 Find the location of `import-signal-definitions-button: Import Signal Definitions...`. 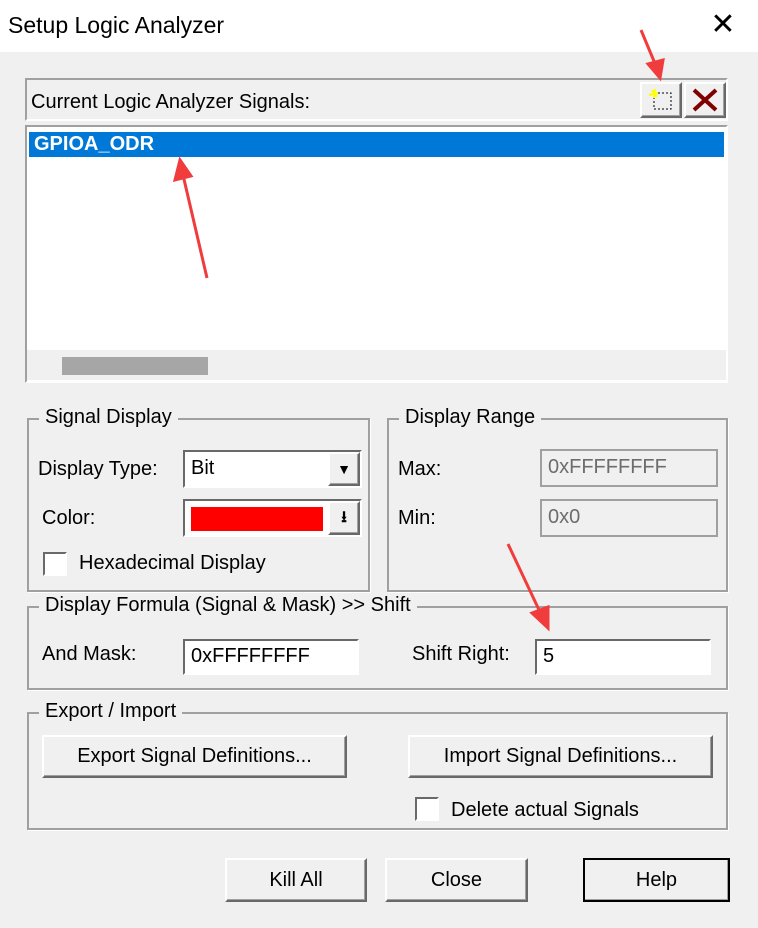

import-signal-definitions-button: Import Signal Definitions... is located at coordinates (560, 756).